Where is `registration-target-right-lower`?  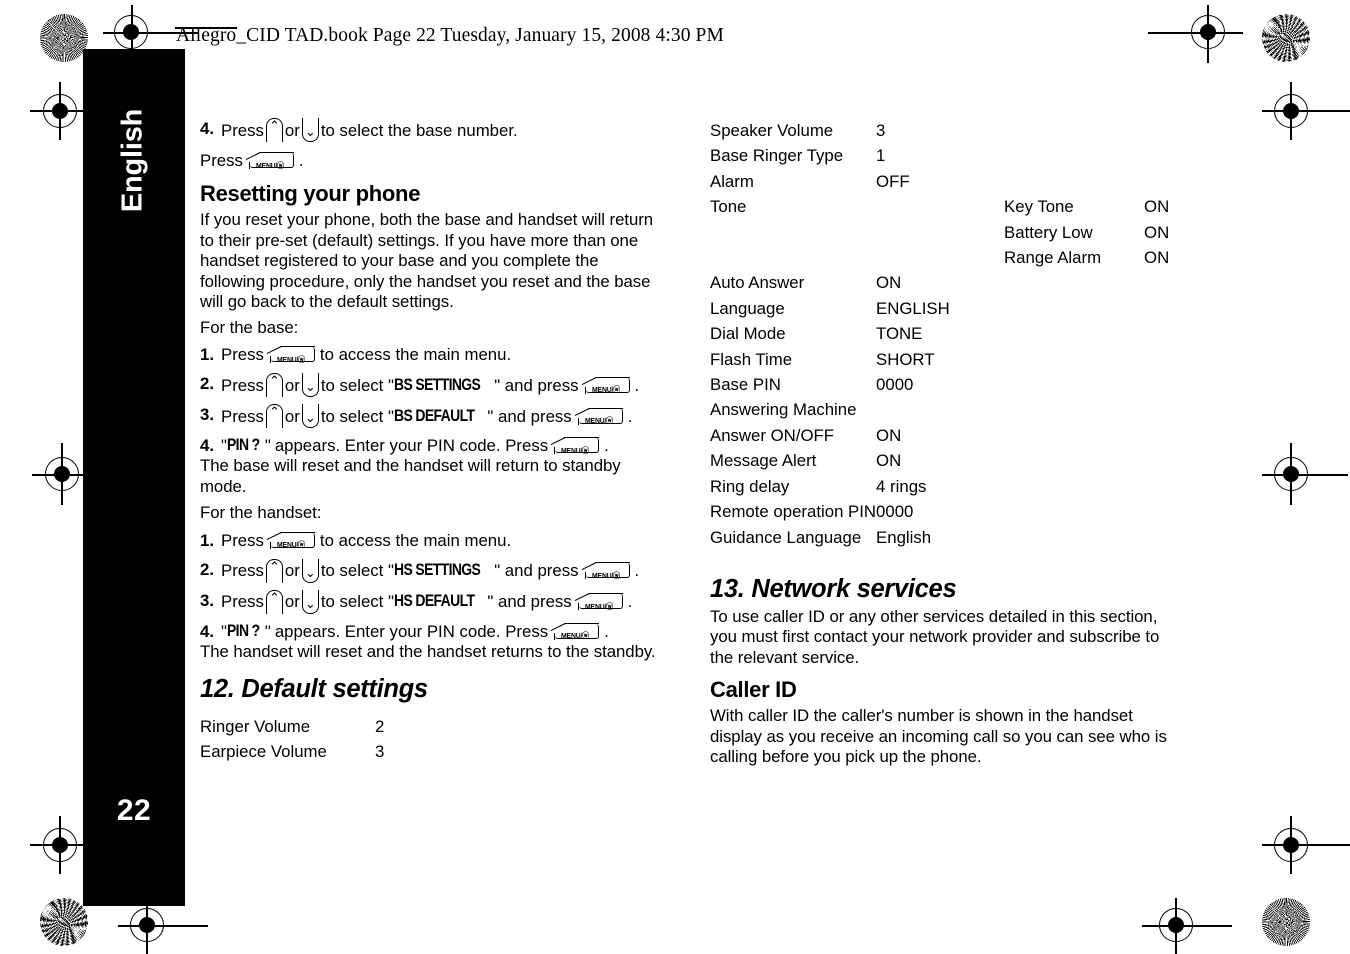 registration-target-right-lower is located at coordinates (1291, 845).